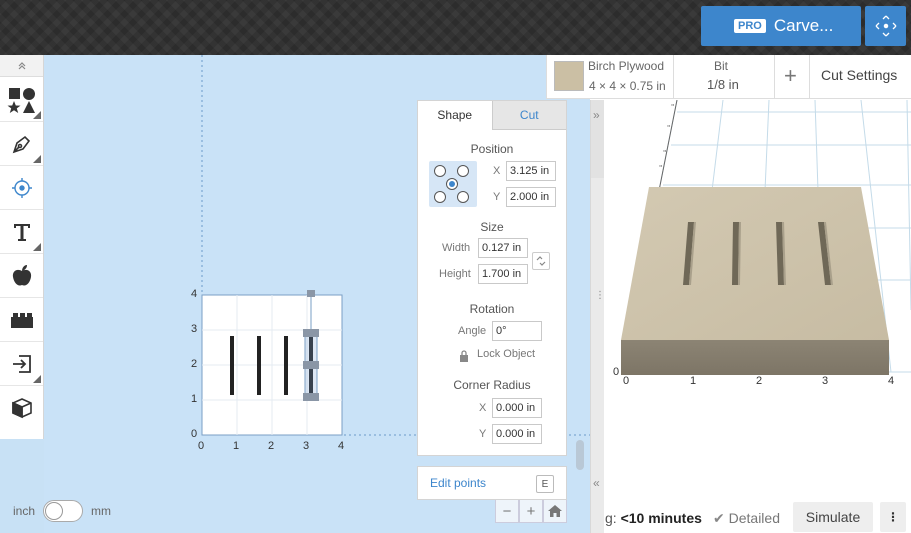 The width and height of the screenshot is (911, 533). I want to click on shapes-tool, so click(21, 100).